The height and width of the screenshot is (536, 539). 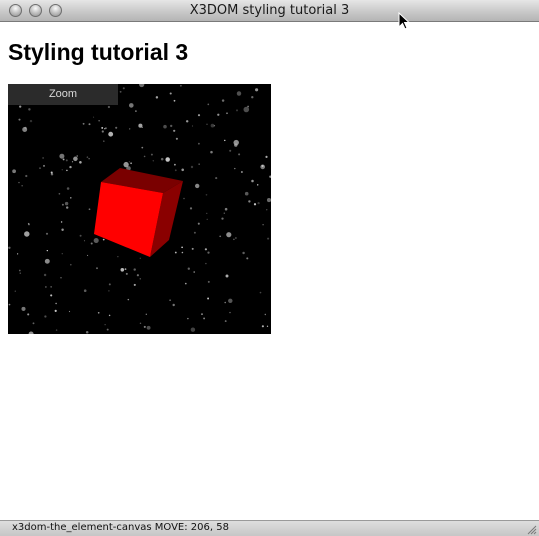 I want to click on title-bar: X3DOM styling tutorial 3, so click(x=269, y=11).